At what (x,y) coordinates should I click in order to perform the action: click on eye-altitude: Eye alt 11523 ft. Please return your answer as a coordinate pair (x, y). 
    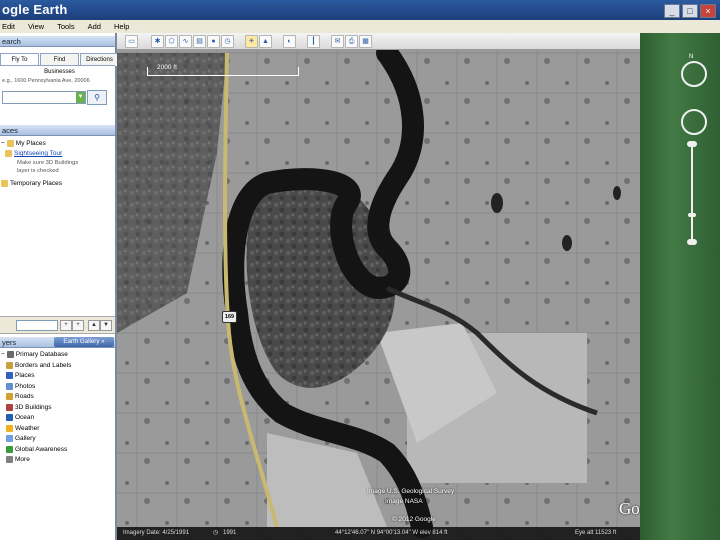
    Looking at the image, I should click on (596, 533).